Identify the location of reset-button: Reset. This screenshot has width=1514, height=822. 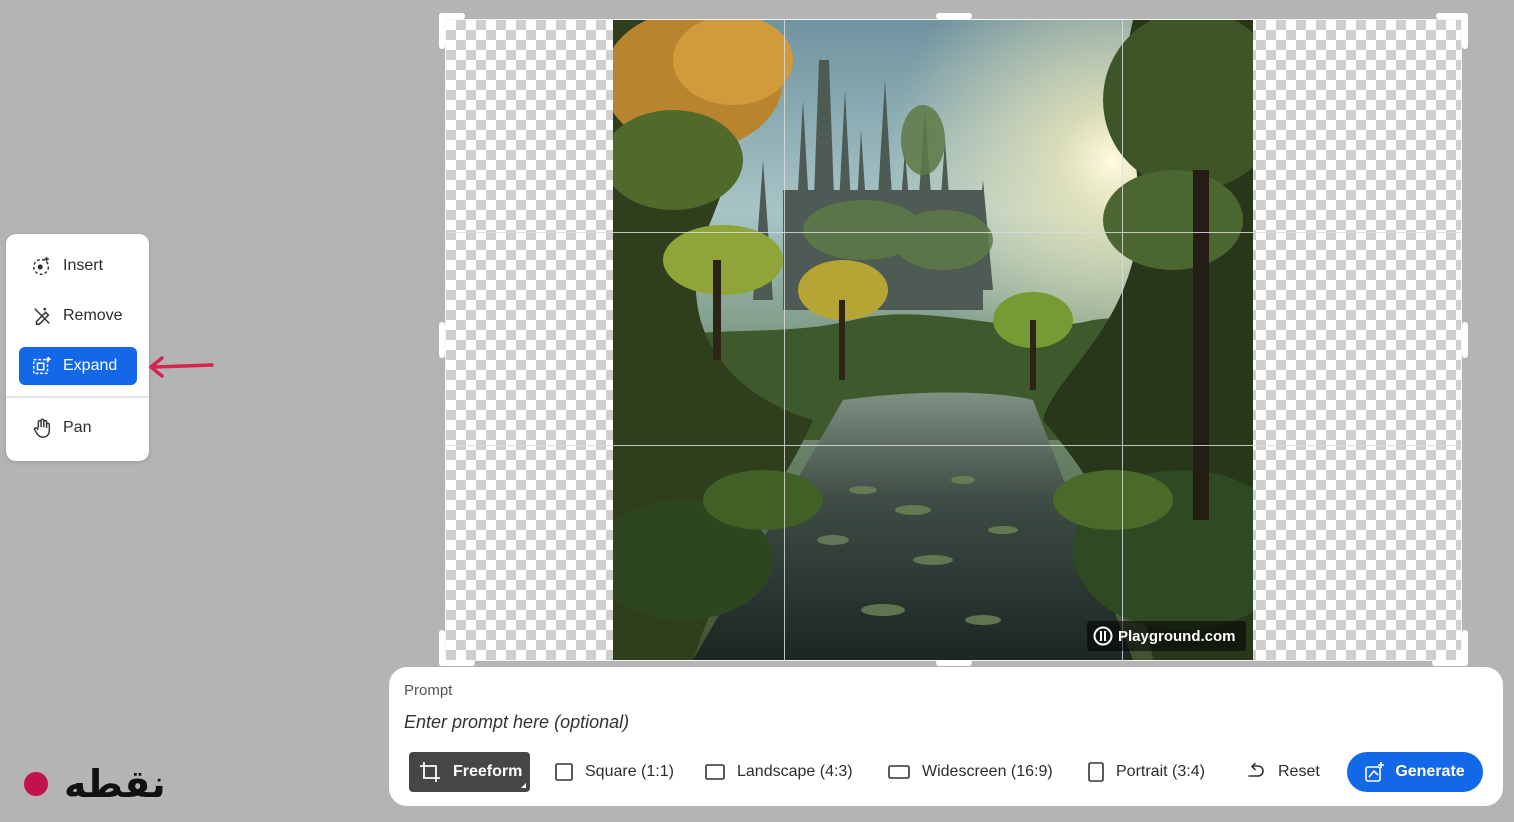
(1283, 772).